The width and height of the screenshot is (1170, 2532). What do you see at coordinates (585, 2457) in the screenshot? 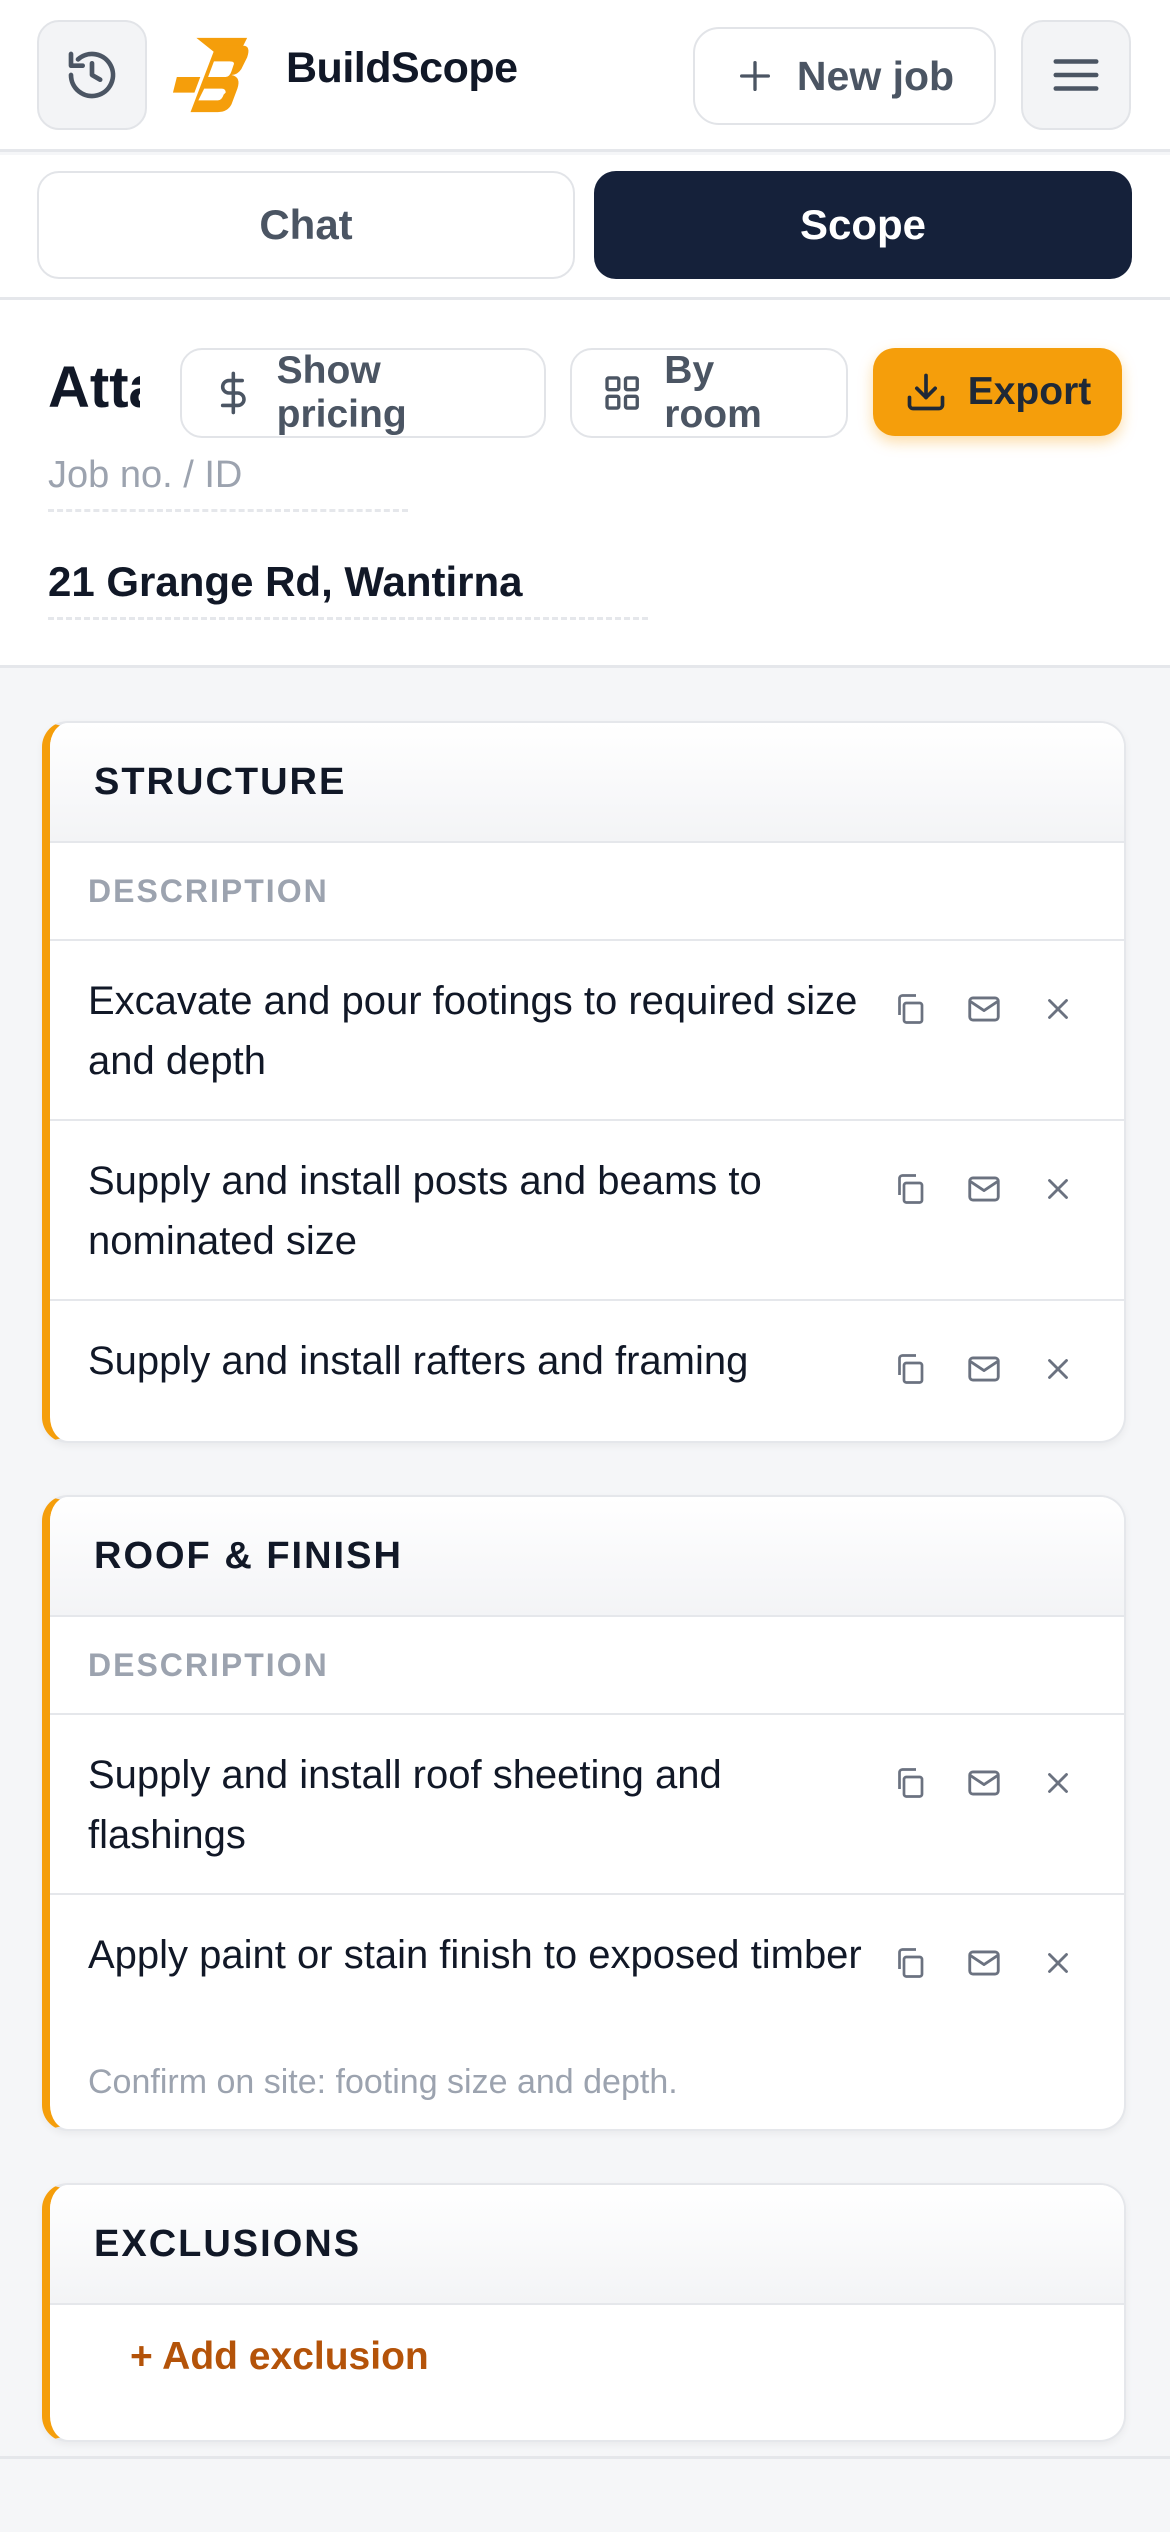
I see `bottom-divider` at bounding box center [585, 2457].